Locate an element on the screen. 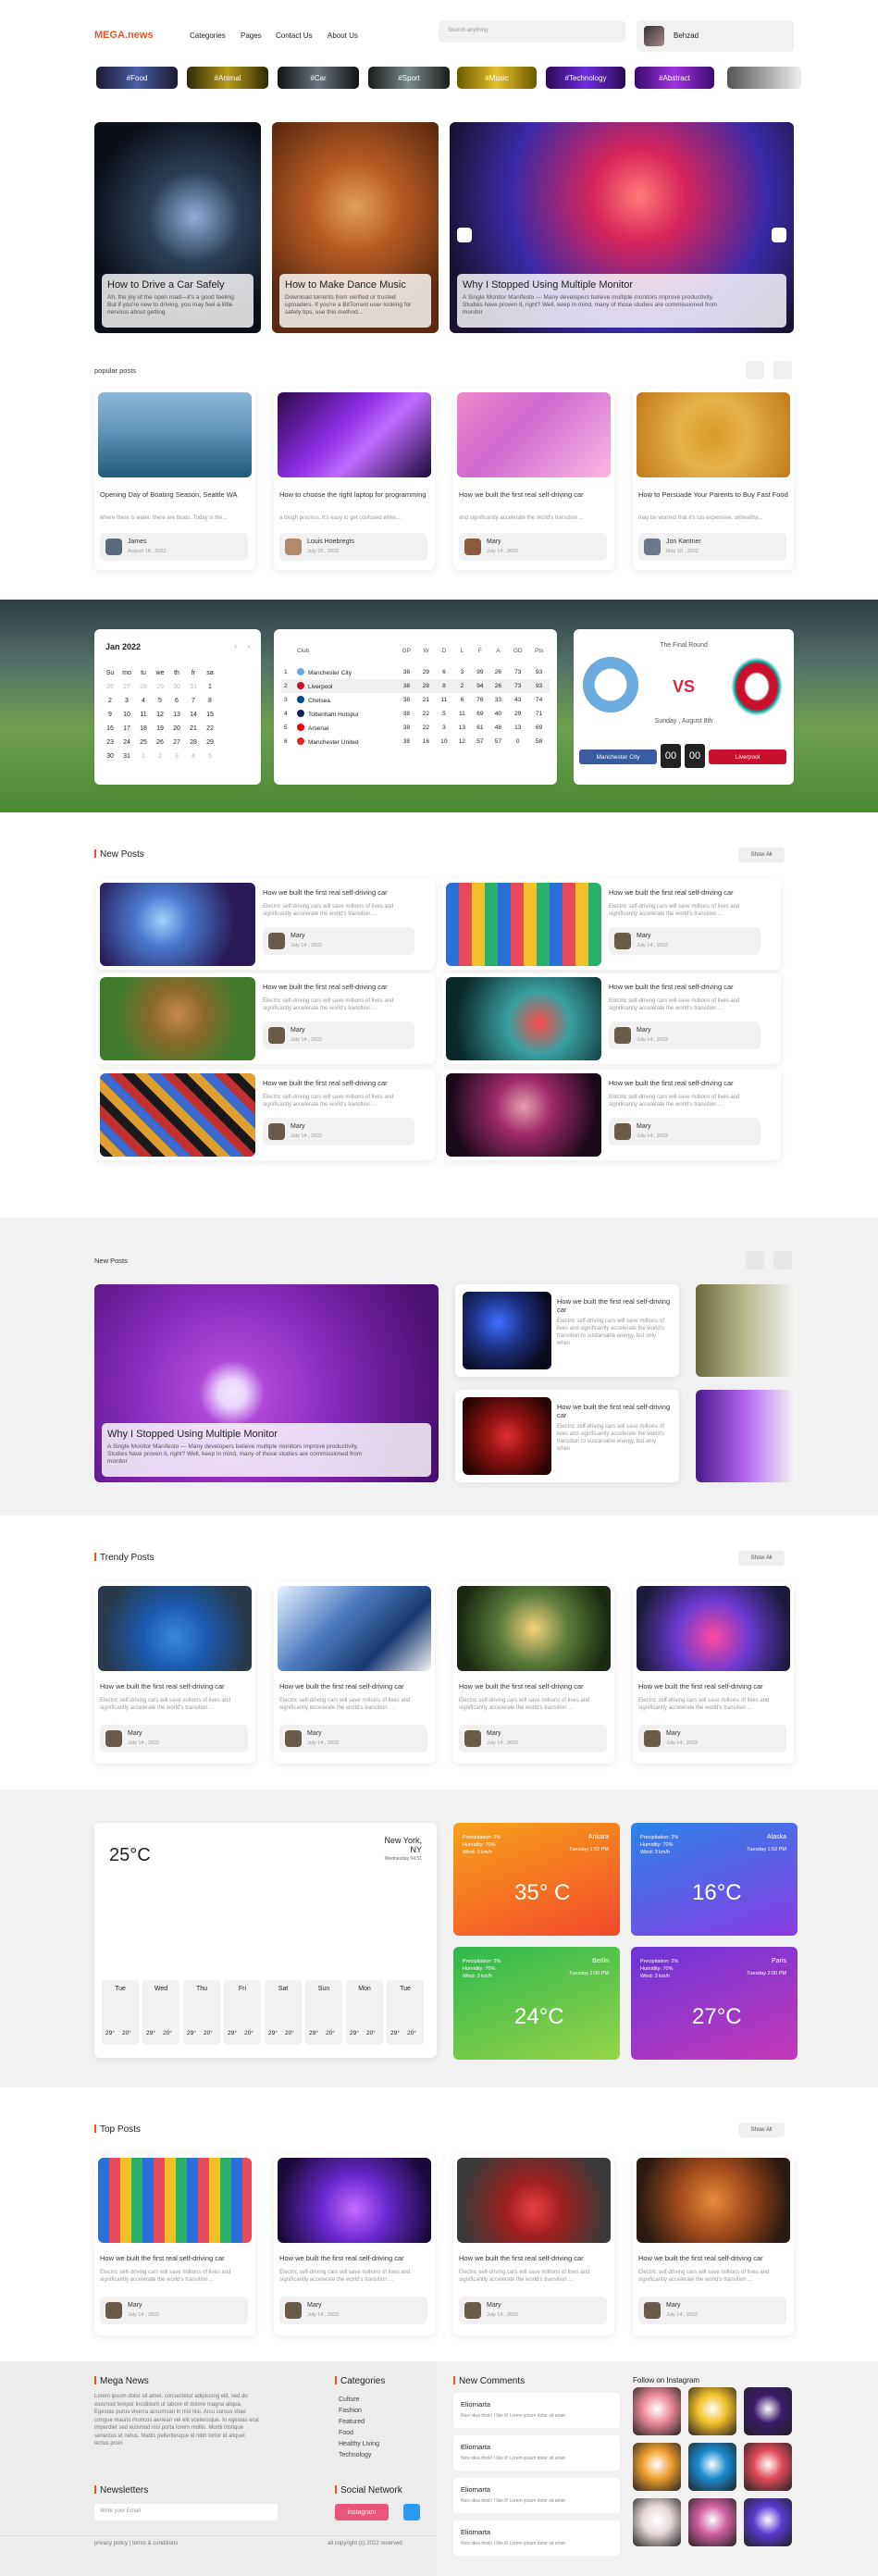 The image size is (878, 2576). calendar-day: 17 is located at coordinates (126, 729).